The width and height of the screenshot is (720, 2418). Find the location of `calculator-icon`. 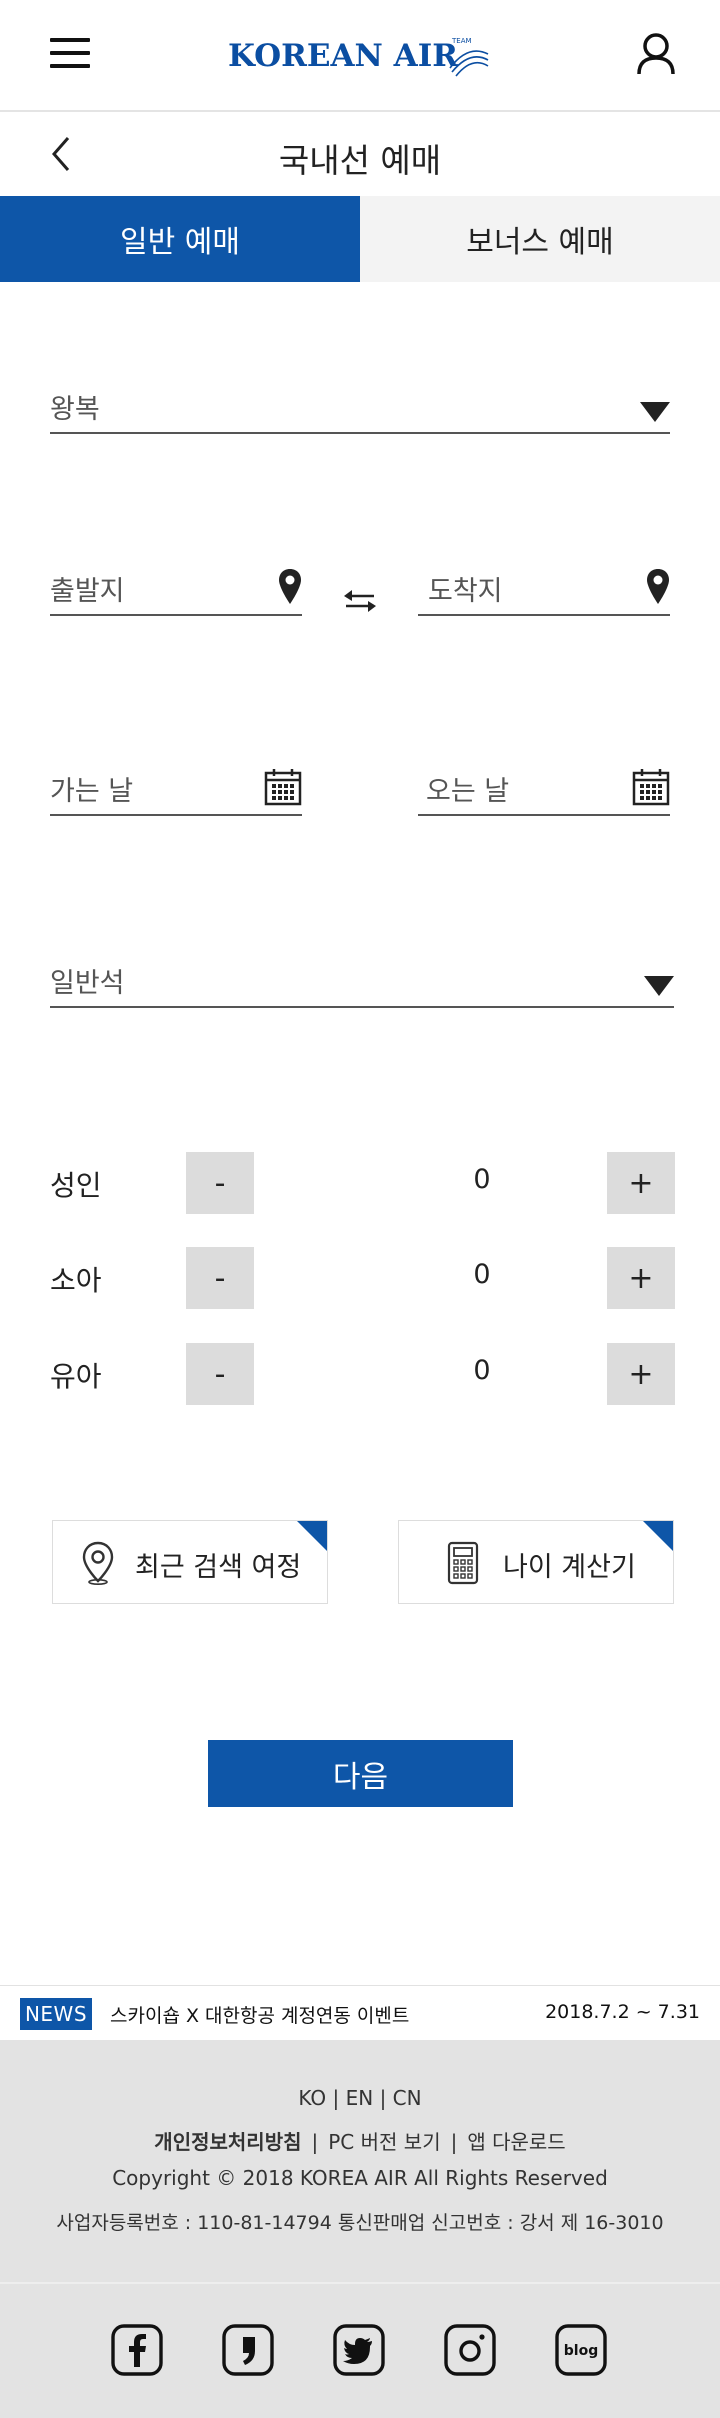

calculator-icon is located at coordinates (463, 1563).